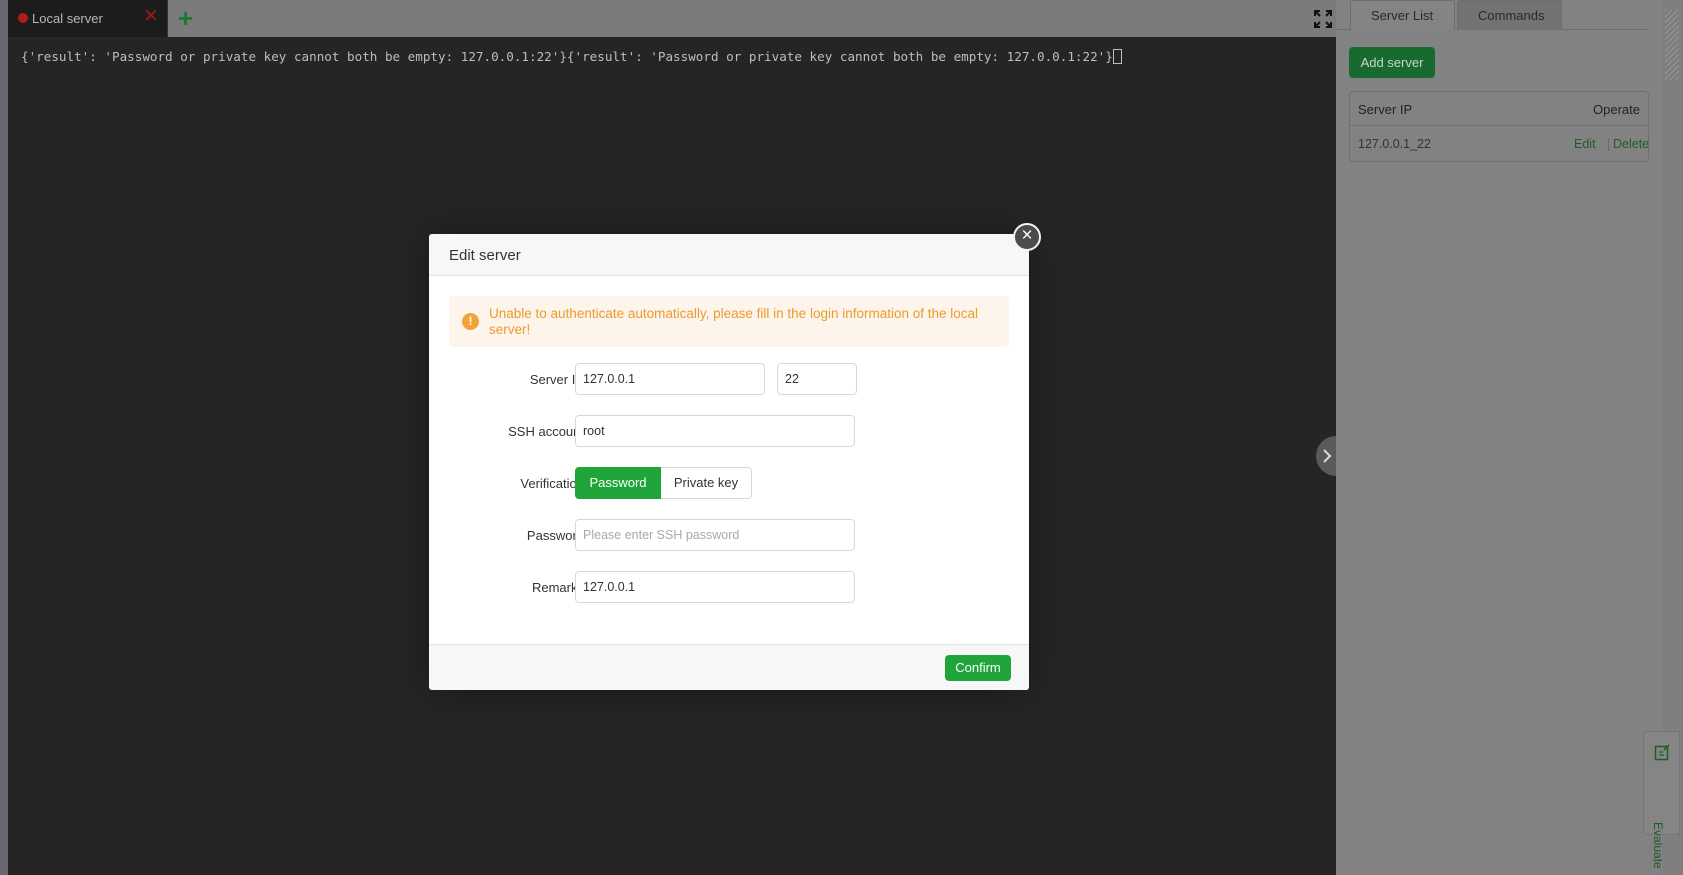  I want to click on add-server-button: Add server, so click(1392, 62).